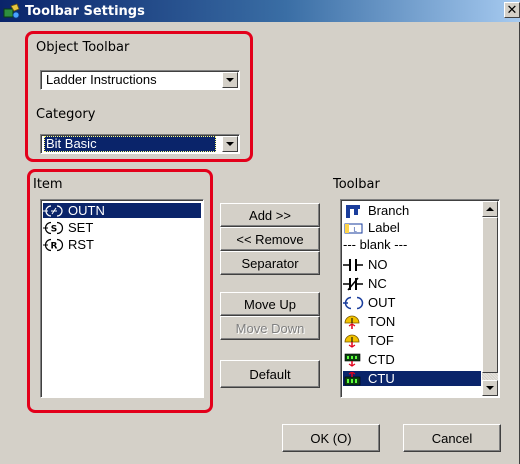 This screenshot has width=520, height=464. I want to click on add-button: Add >>, so click(270, 215).